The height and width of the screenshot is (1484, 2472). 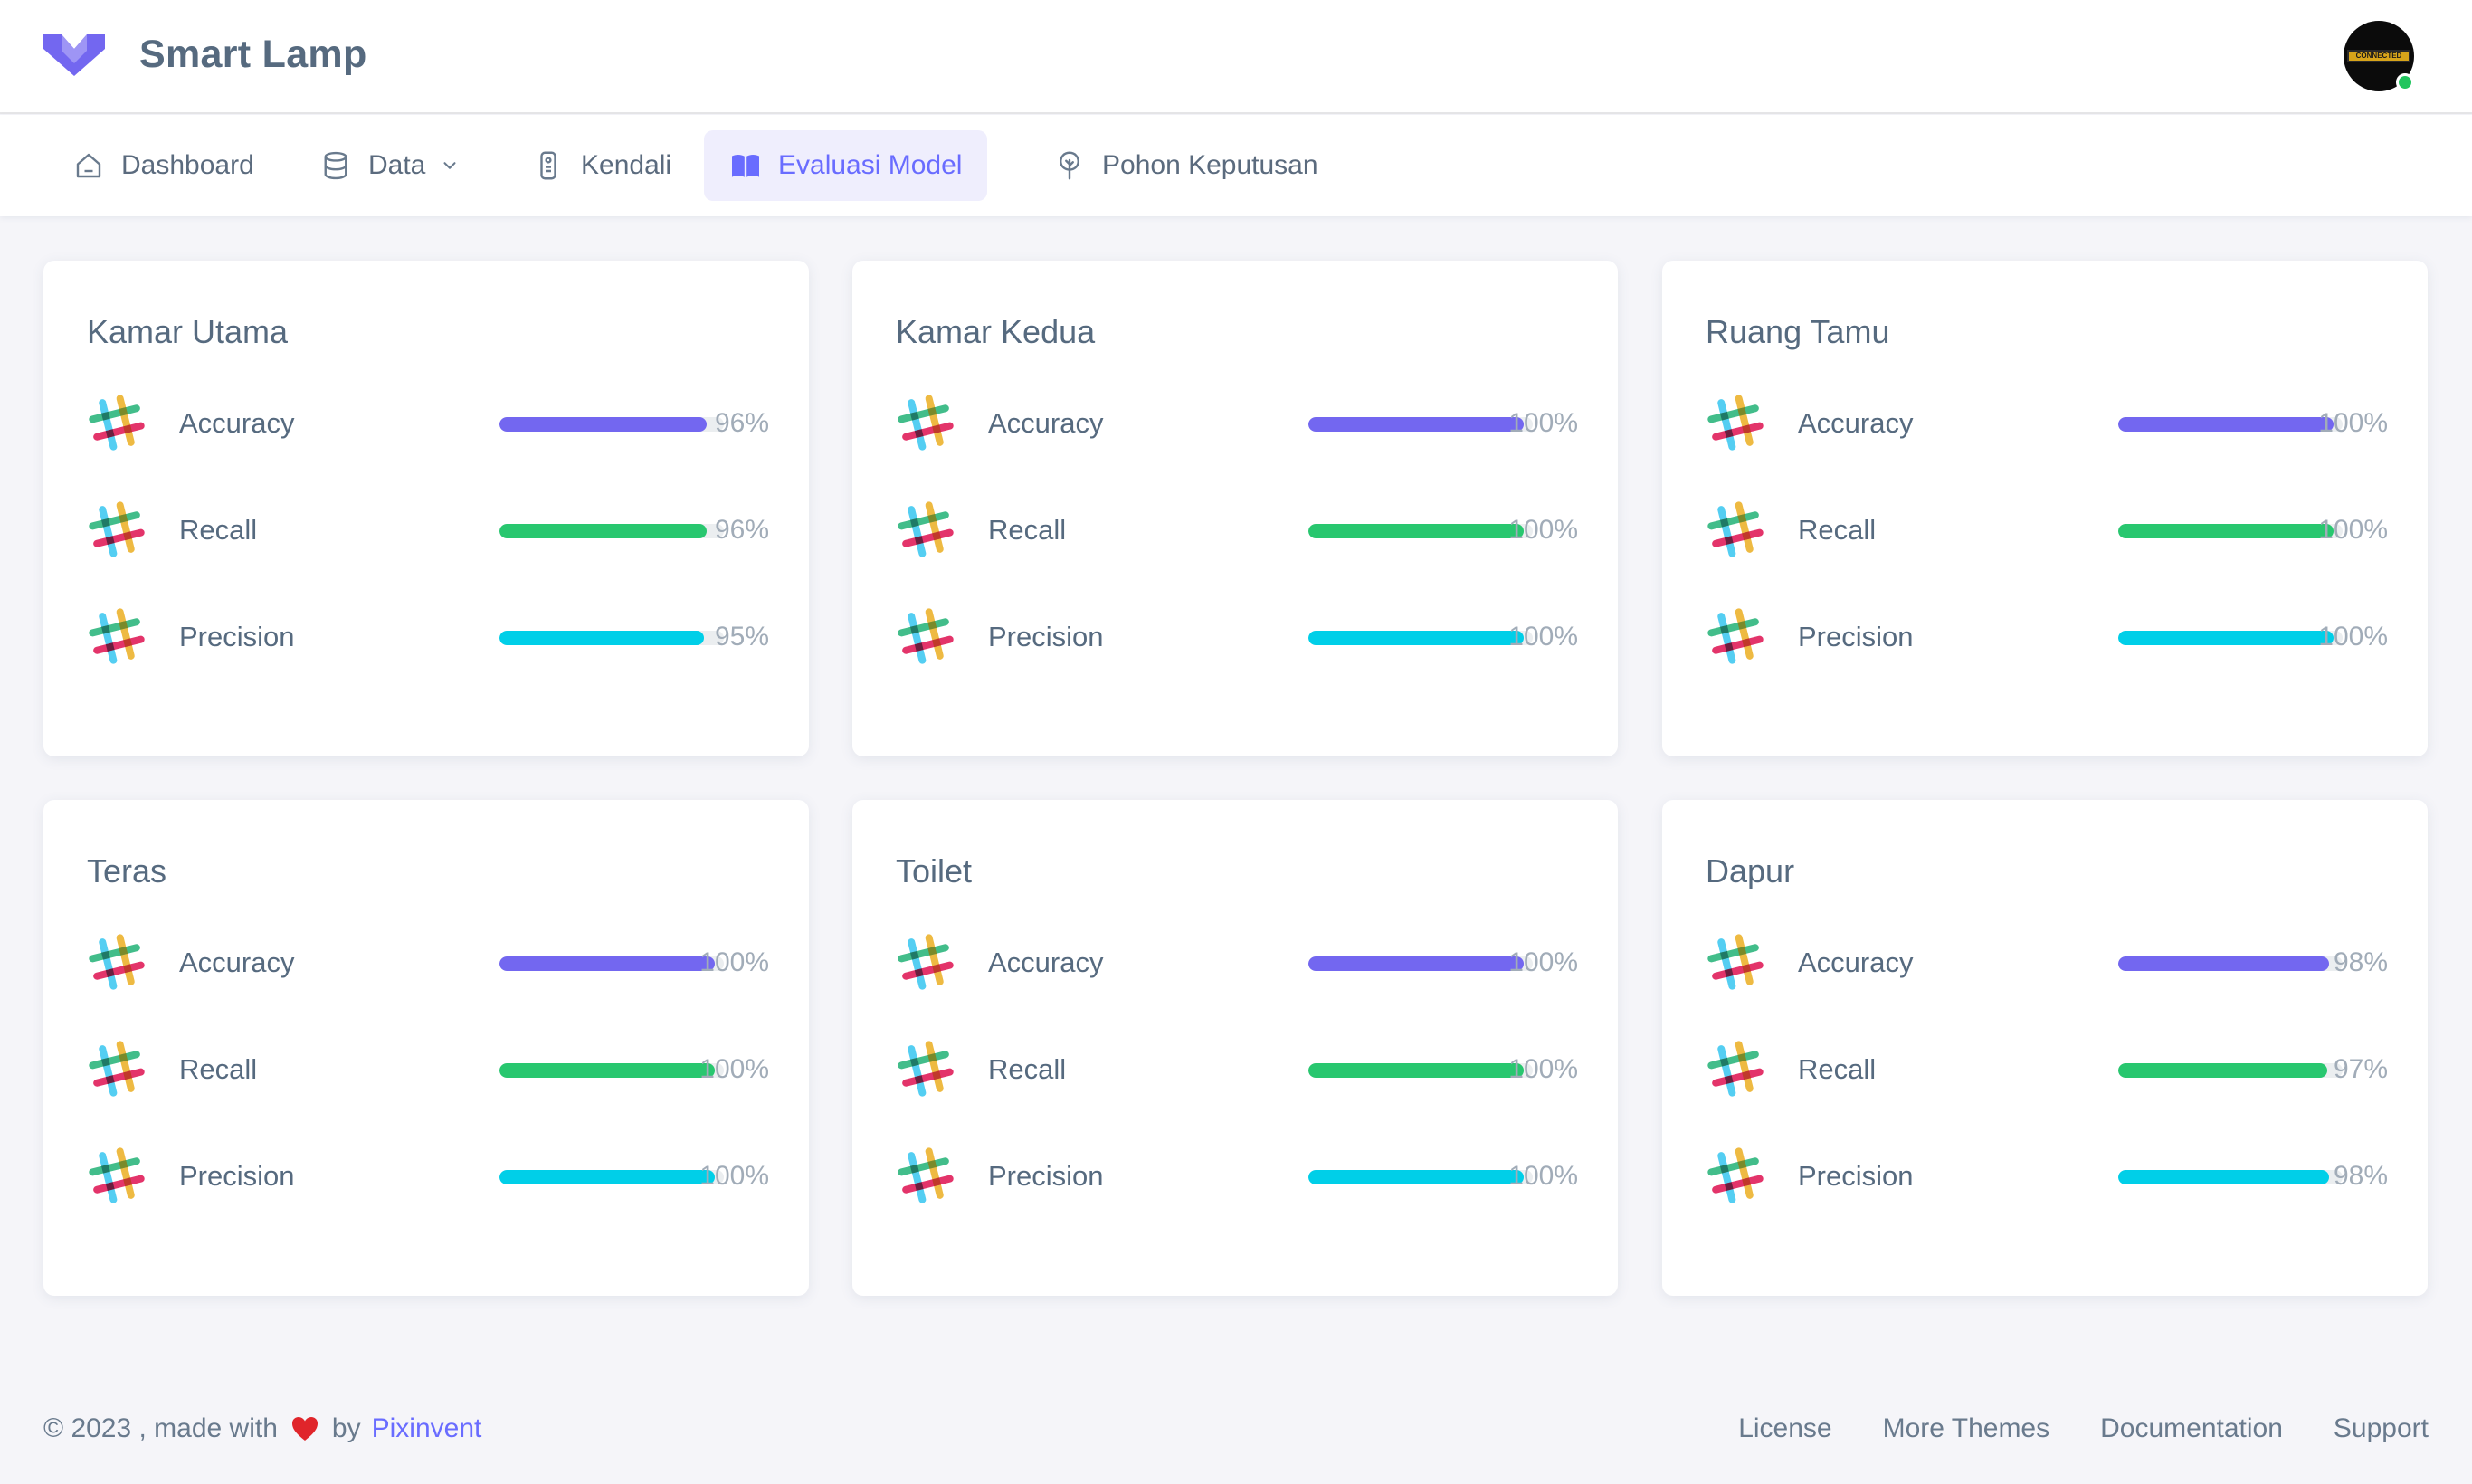 I want to click on nav-label-data: Data, so click(x=397, y=165).